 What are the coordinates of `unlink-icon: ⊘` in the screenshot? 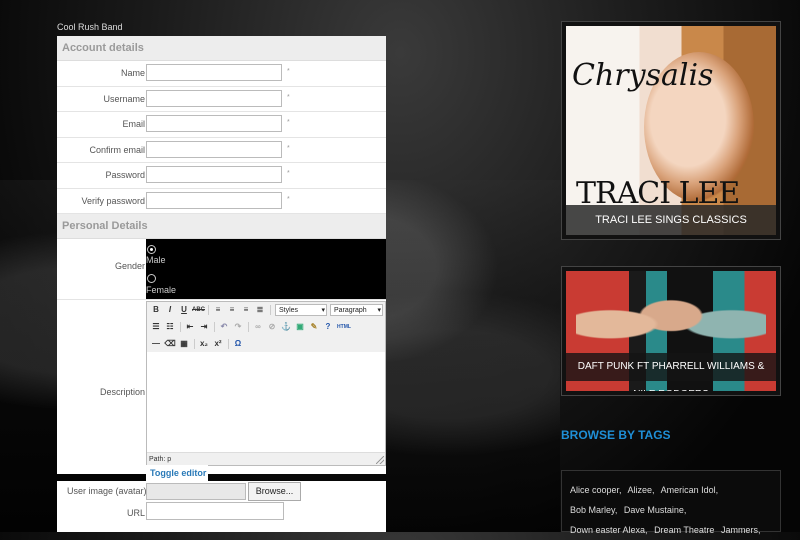 It's located at (272, 327).